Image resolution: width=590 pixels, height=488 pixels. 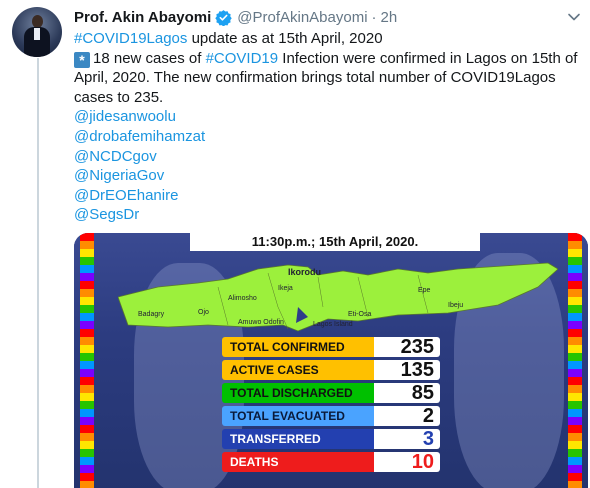 What do you see at coordinates (330, 196) in the screenshot?
I see `mention-dreoehanire: @DrEOEhanire` at bounding box center [330, 196].